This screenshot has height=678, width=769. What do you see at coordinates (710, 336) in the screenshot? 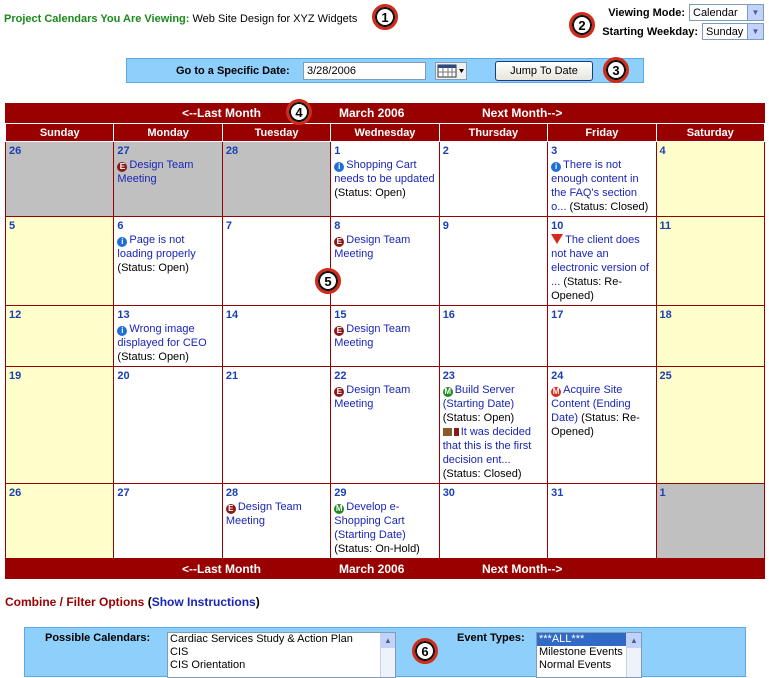
I see `calendar-day-cell: 18` at bounding box center [710, 336].